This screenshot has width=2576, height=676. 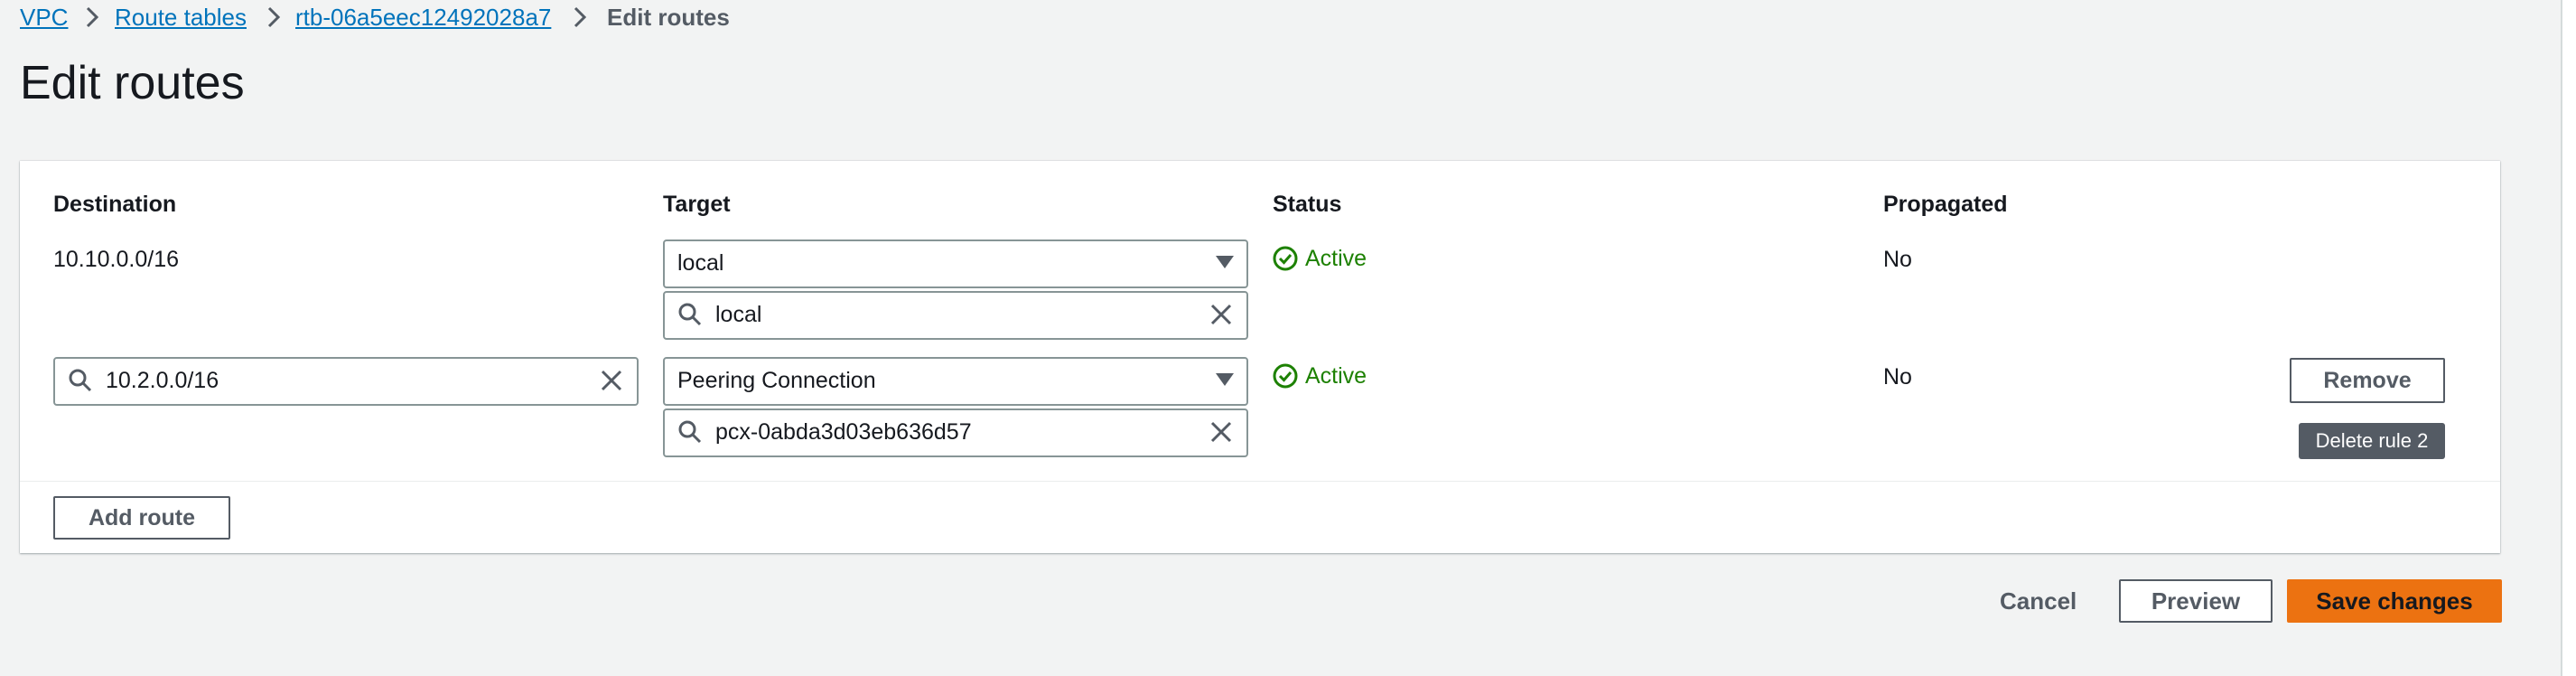 I want to click on side-panel-edge, so click(x=2568, y=338).